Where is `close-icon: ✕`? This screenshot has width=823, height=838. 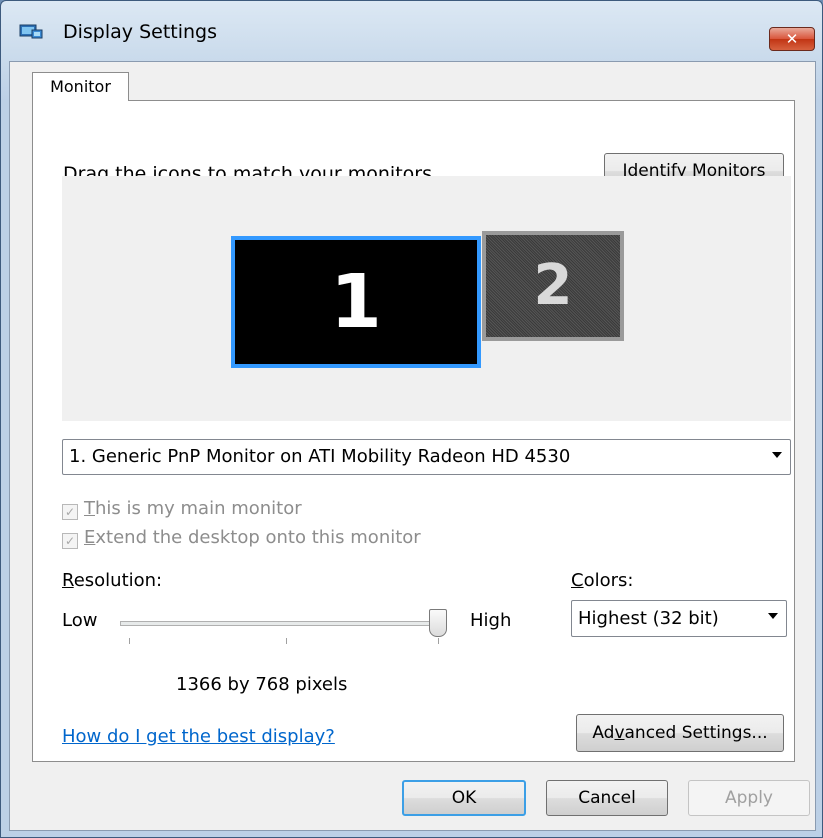 close-icon: ✕ is located at coordinates (792, 39).